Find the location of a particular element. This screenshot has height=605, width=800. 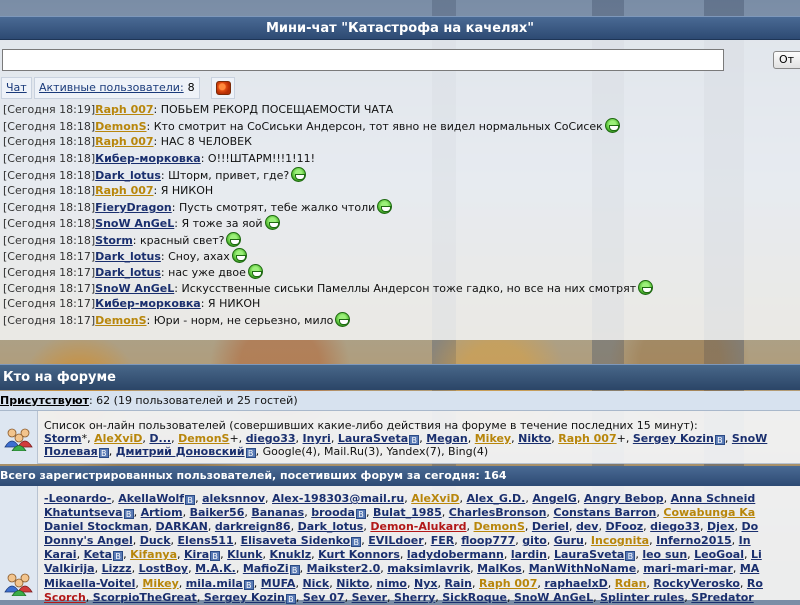

user-link: Lizzz is located at coordinates (117, 568).